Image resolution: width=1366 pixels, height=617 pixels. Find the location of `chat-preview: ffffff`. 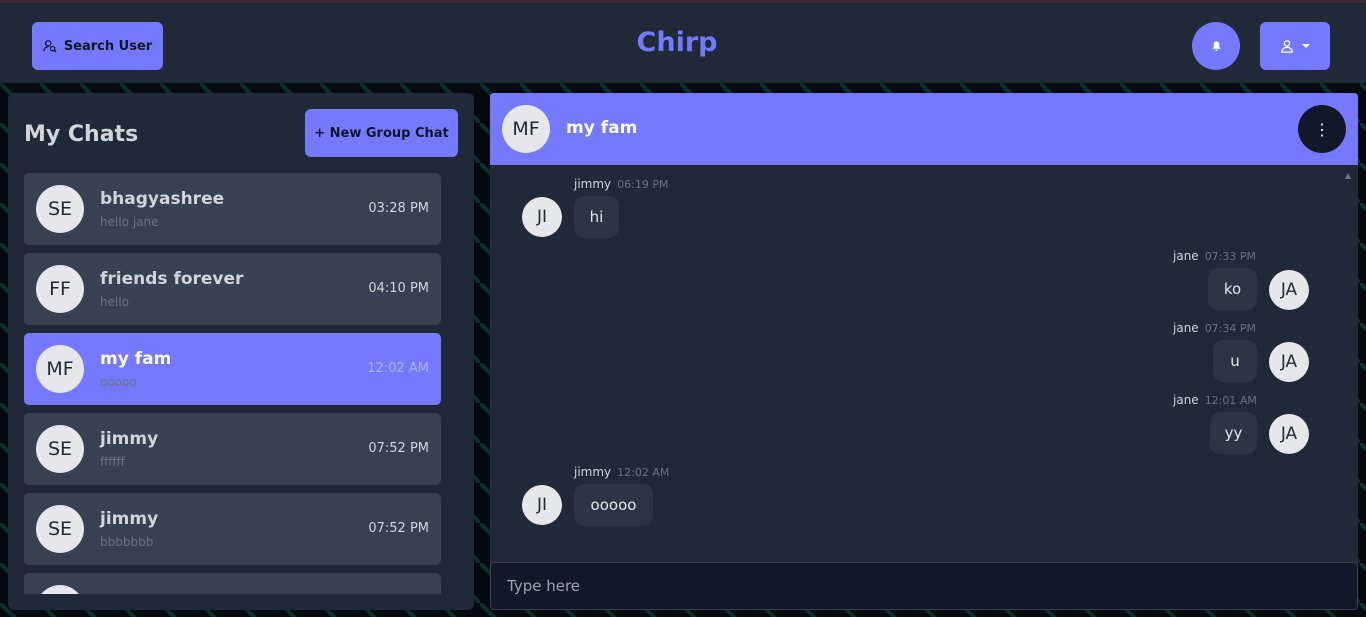

chat-preview: ffffff is located at coordinates (112, 462).